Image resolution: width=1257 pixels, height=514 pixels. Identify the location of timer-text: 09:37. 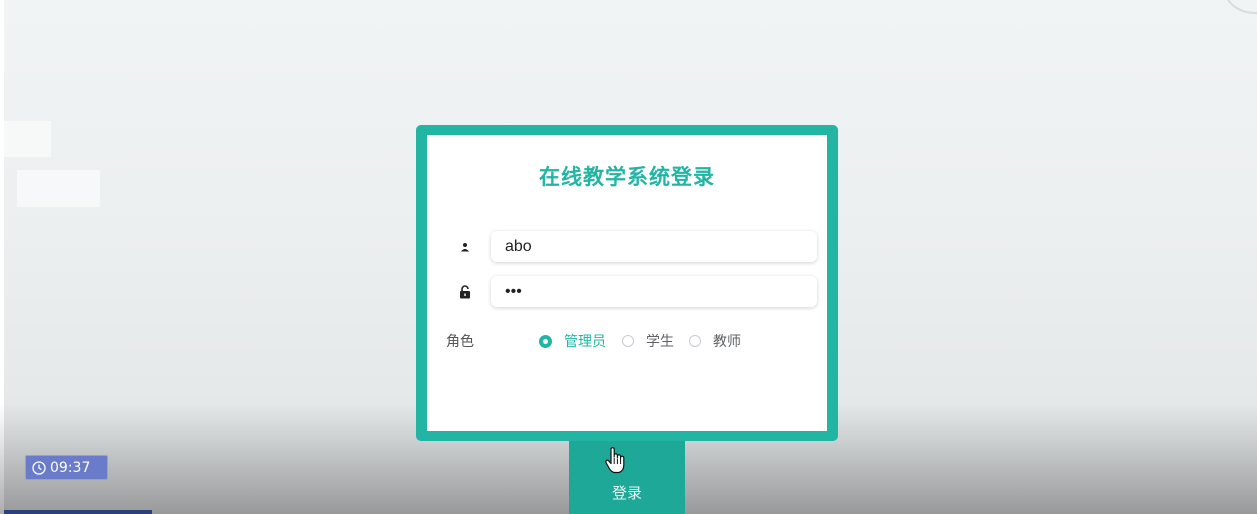
(70, 467).